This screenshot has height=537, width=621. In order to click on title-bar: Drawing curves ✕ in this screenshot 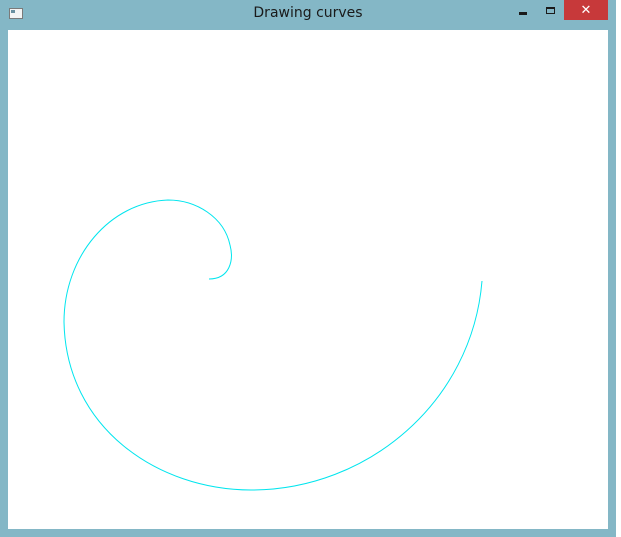, I will do `click(308, 14)`.